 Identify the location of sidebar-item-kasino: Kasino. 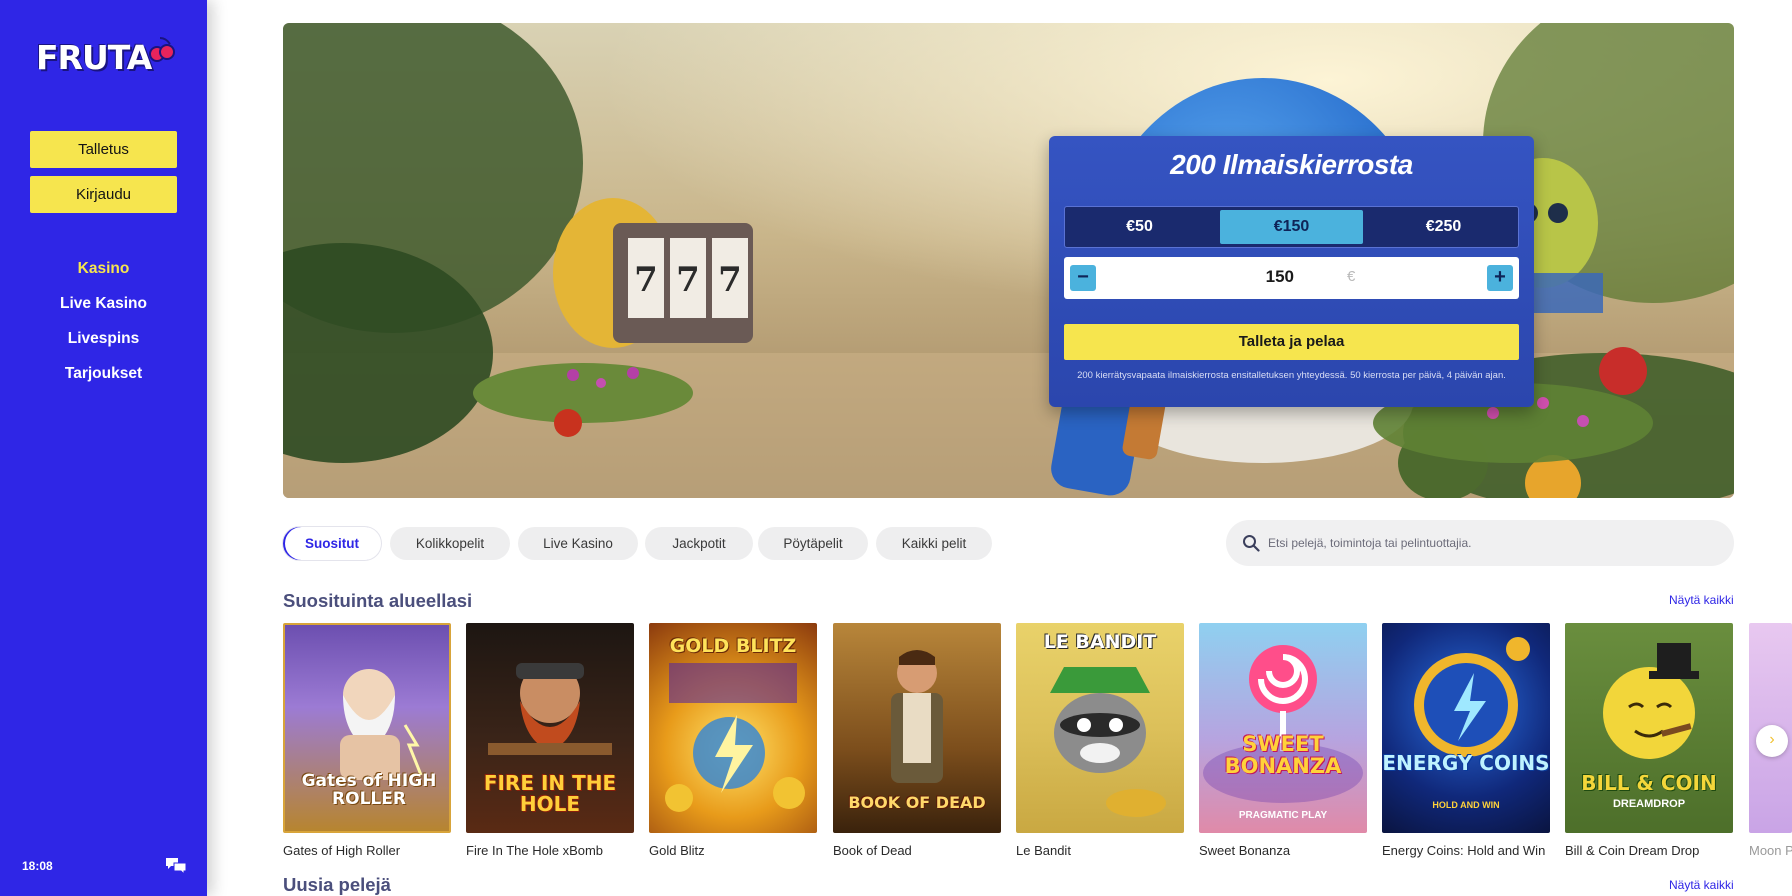
(103, 269).